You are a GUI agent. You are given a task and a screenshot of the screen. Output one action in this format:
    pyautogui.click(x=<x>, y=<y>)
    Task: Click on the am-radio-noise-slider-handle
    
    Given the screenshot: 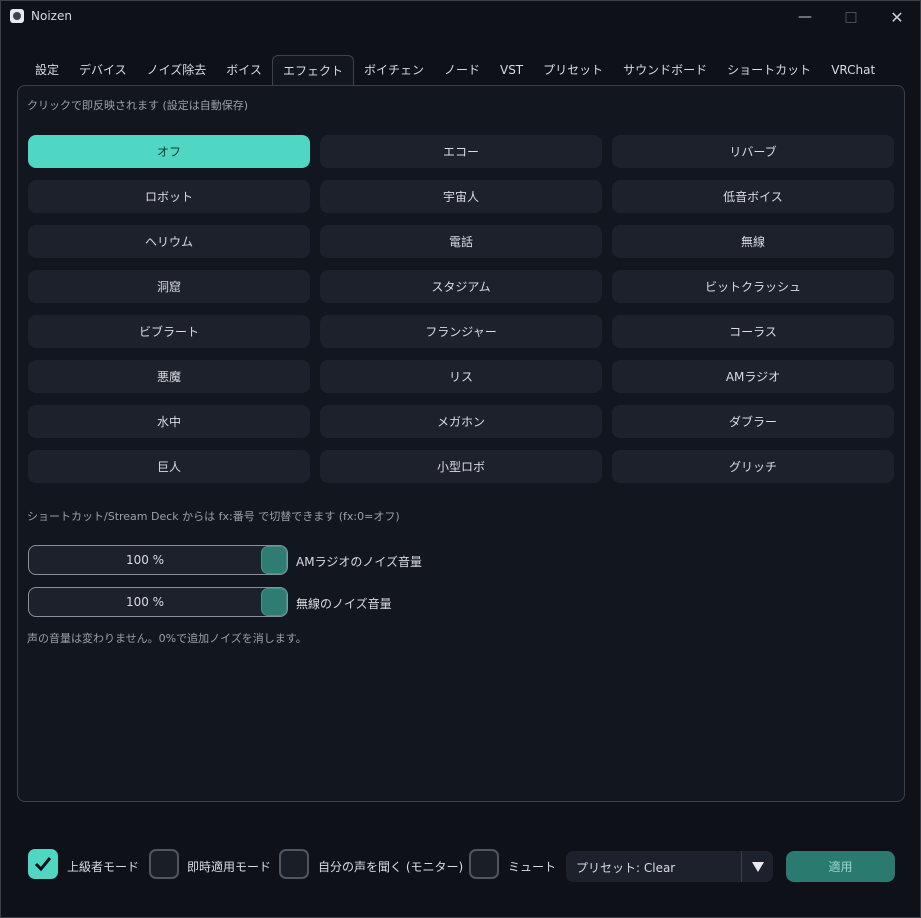 What is the action you would take?
    pyautogui.click(x=274, y=560)
    